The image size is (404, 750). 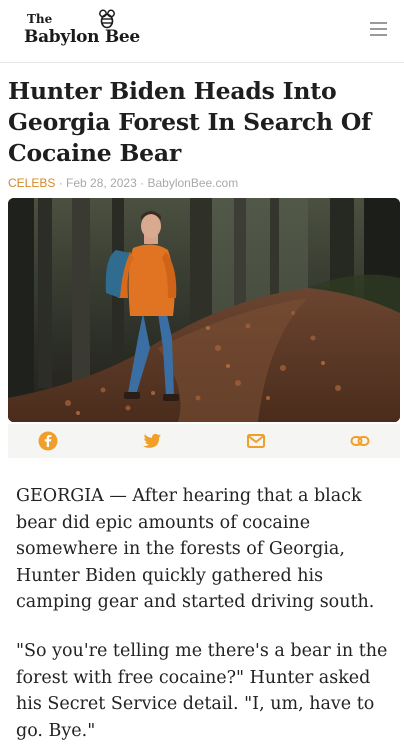 What do you see at coordinates (101, 183) in the screenshot?
I see `publish-date: Feb 28, 2023` at bounding box center [101, 183].